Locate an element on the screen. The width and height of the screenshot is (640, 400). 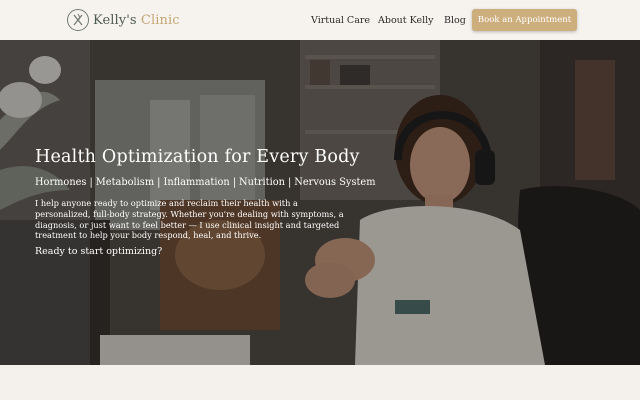
brand-logo: Kelly's Clinic is located at coordinates (123, 20).